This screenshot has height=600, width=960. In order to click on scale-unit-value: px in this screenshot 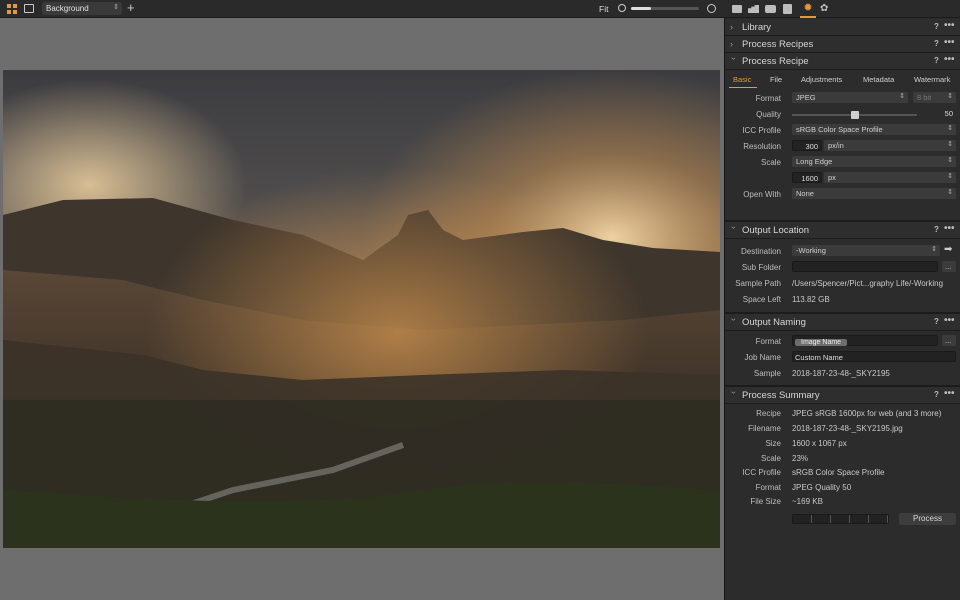, I will do `click(832, 177)`.